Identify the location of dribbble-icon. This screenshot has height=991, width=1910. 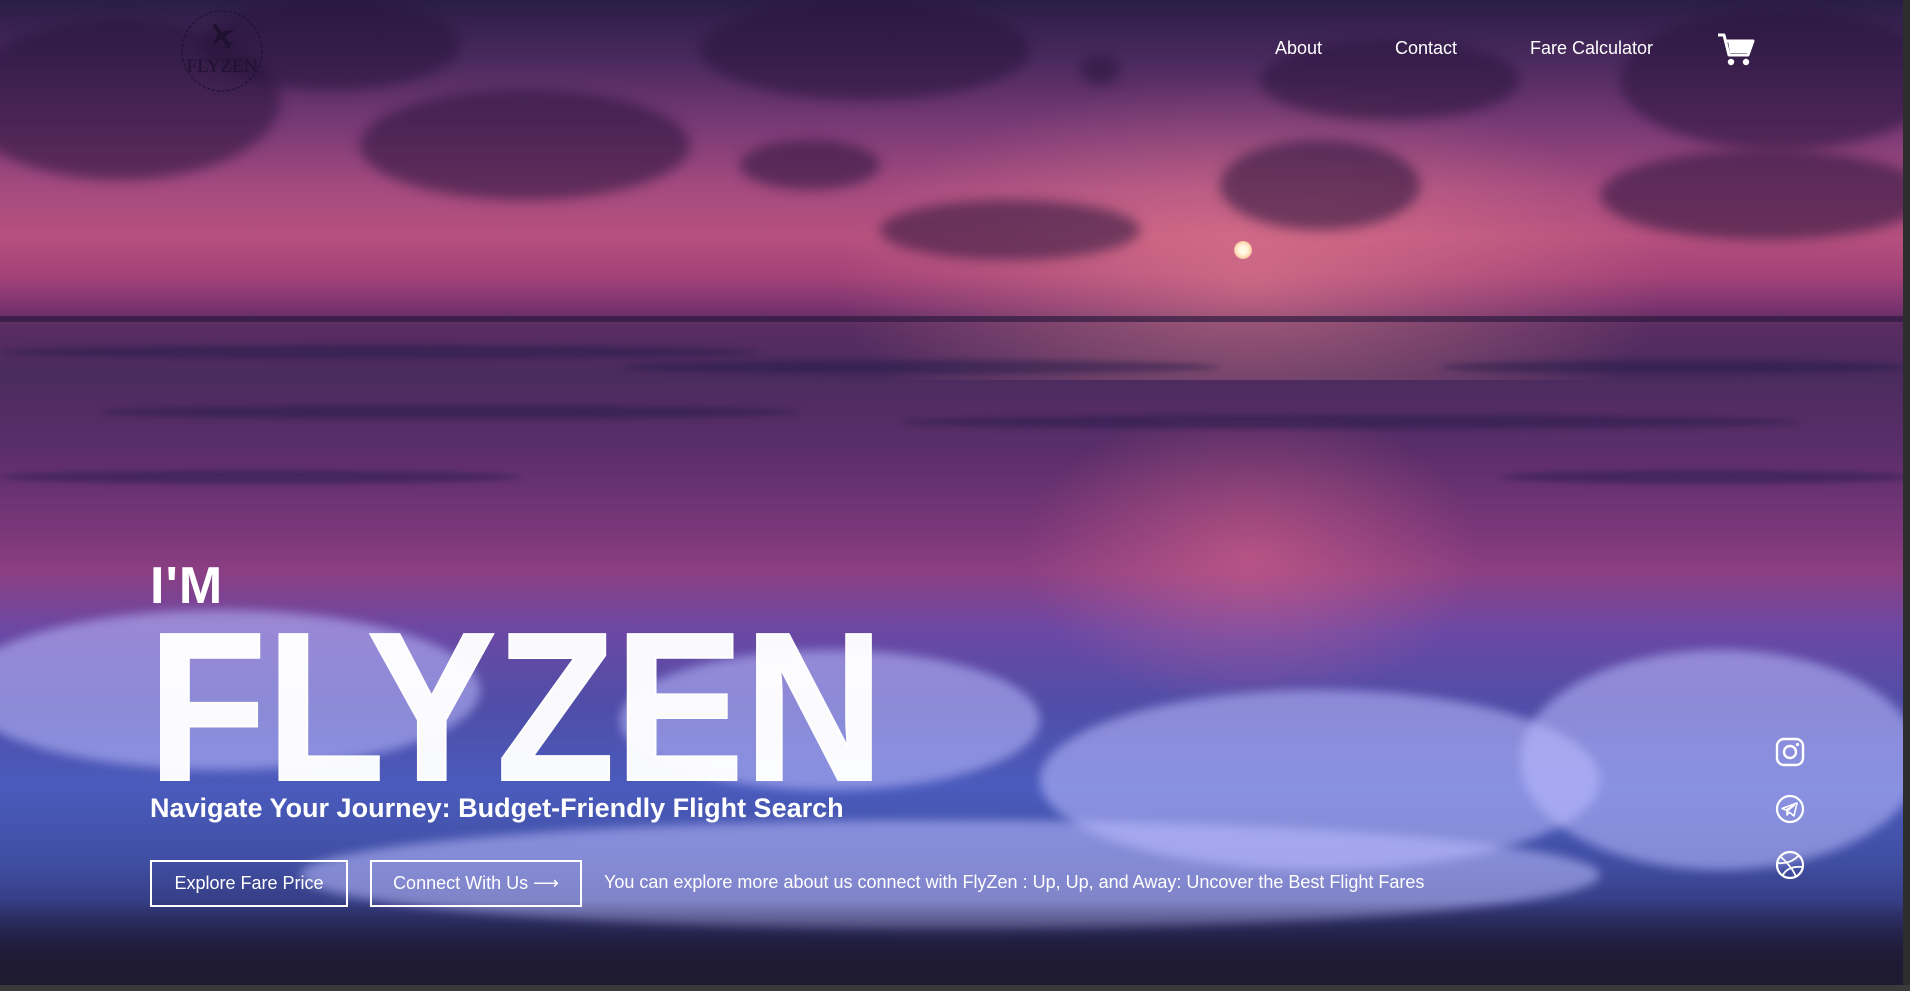
(1790, 865).